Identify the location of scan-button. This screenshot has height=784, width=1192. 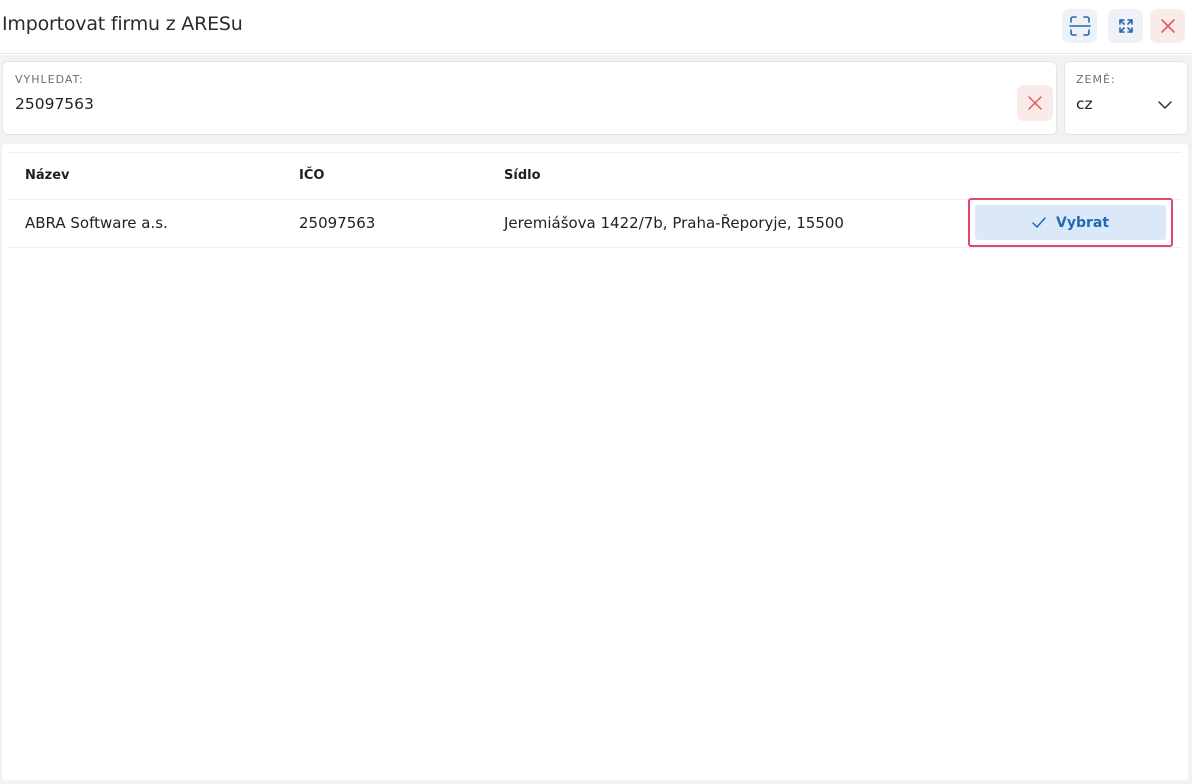
(1079, 26).